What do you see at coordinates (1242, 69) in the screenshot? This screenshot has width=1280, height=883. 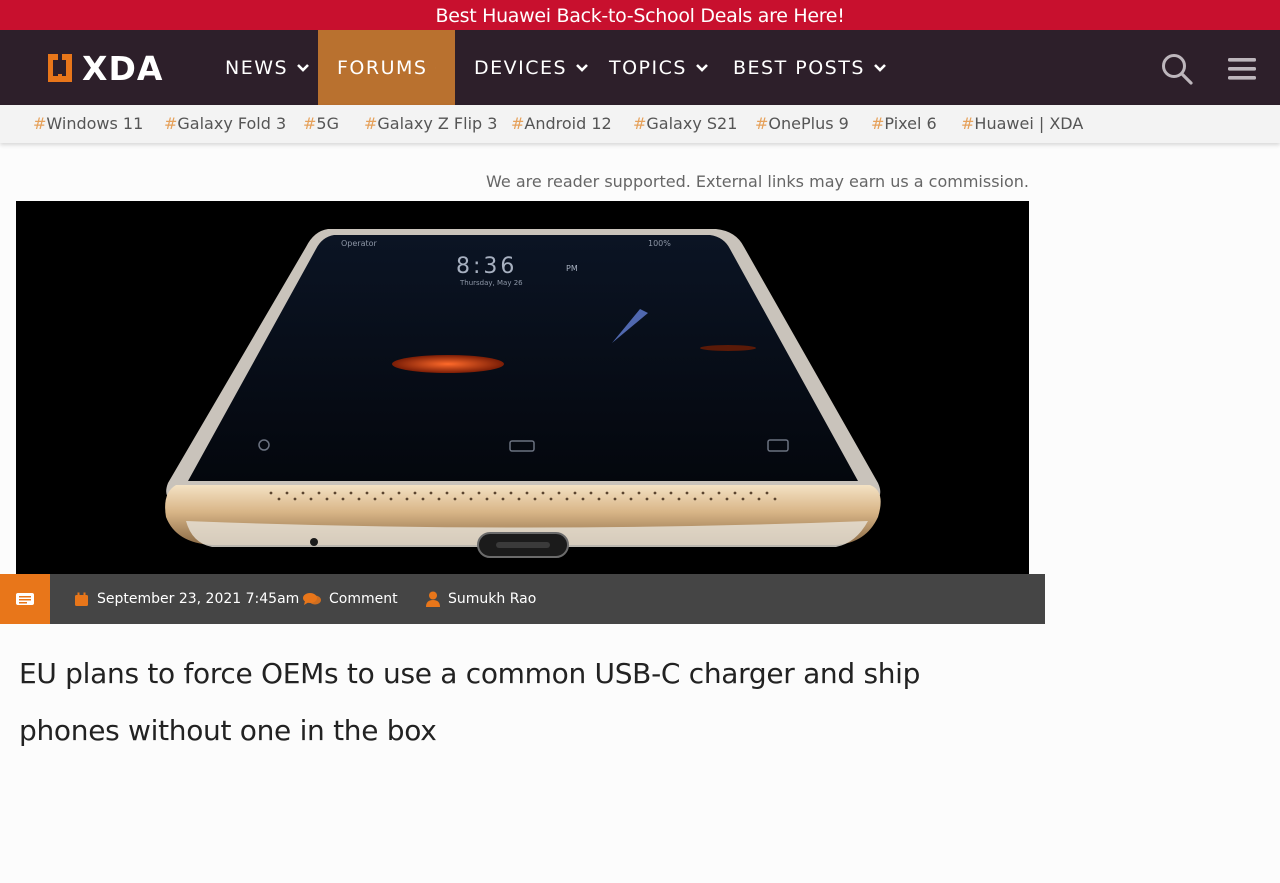 I see `hamburger-menu-icon` at bounding box center [1242, 69].